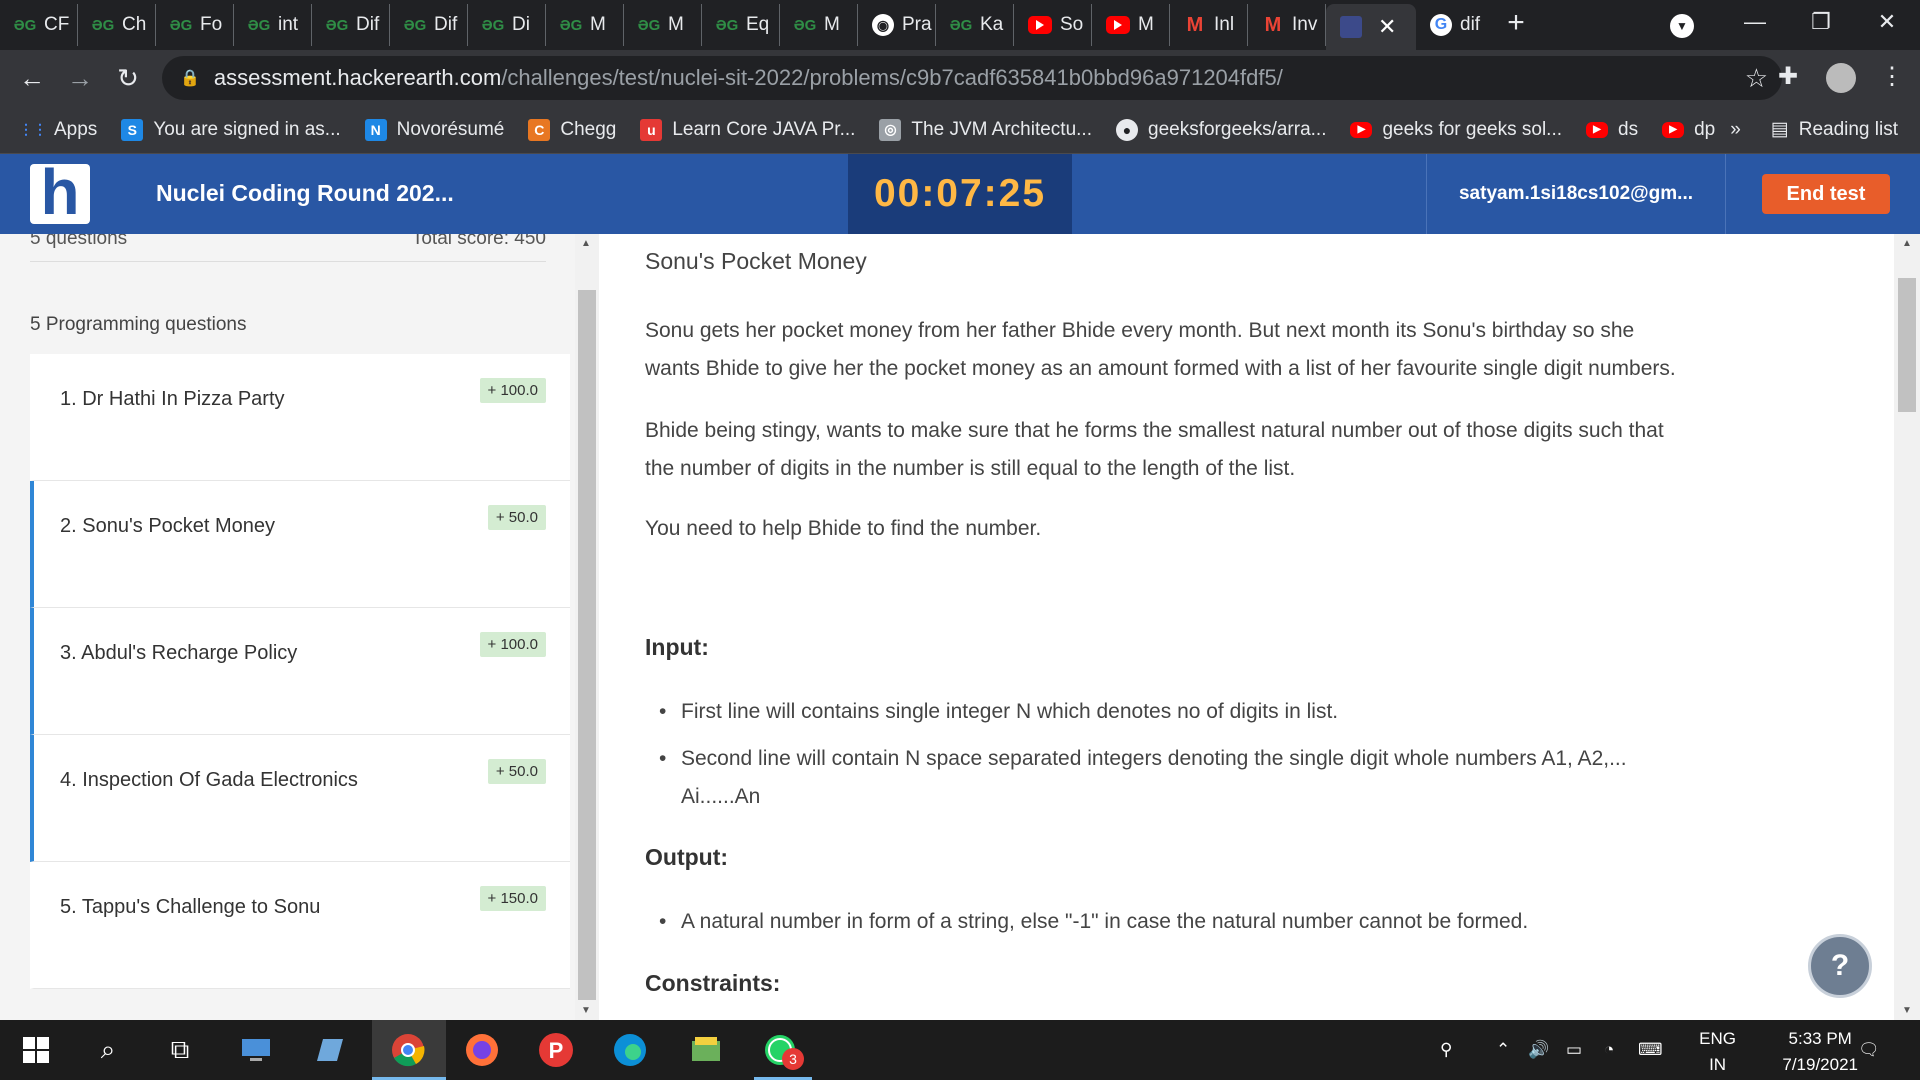  Describe the element at coordinates (134, 24) in the screenshot. I see `tab-label: Ch` at that location.